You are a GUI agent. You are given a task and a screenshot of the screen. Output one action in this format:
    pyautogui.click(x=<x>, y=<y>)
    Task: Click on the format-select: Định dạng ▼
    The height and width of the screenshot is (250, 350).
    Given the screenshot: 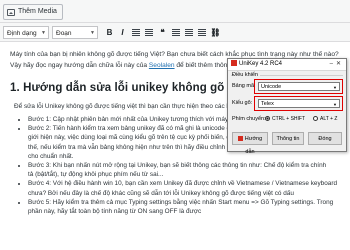 What is the action you would take?
    pyautogui.click(x=26, y=32)
    